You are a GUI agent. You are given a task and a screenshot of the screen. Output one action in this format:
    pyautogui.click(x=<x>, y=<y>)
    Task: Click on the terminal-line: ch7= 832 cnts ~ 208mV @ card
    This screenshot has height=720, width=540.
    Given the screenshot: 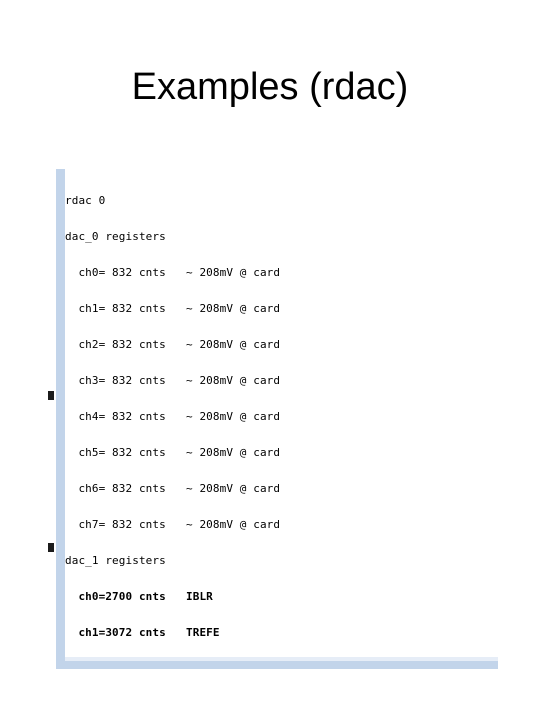 What is the action you would take?
    pyautogui.click(x=173, y=524)
    